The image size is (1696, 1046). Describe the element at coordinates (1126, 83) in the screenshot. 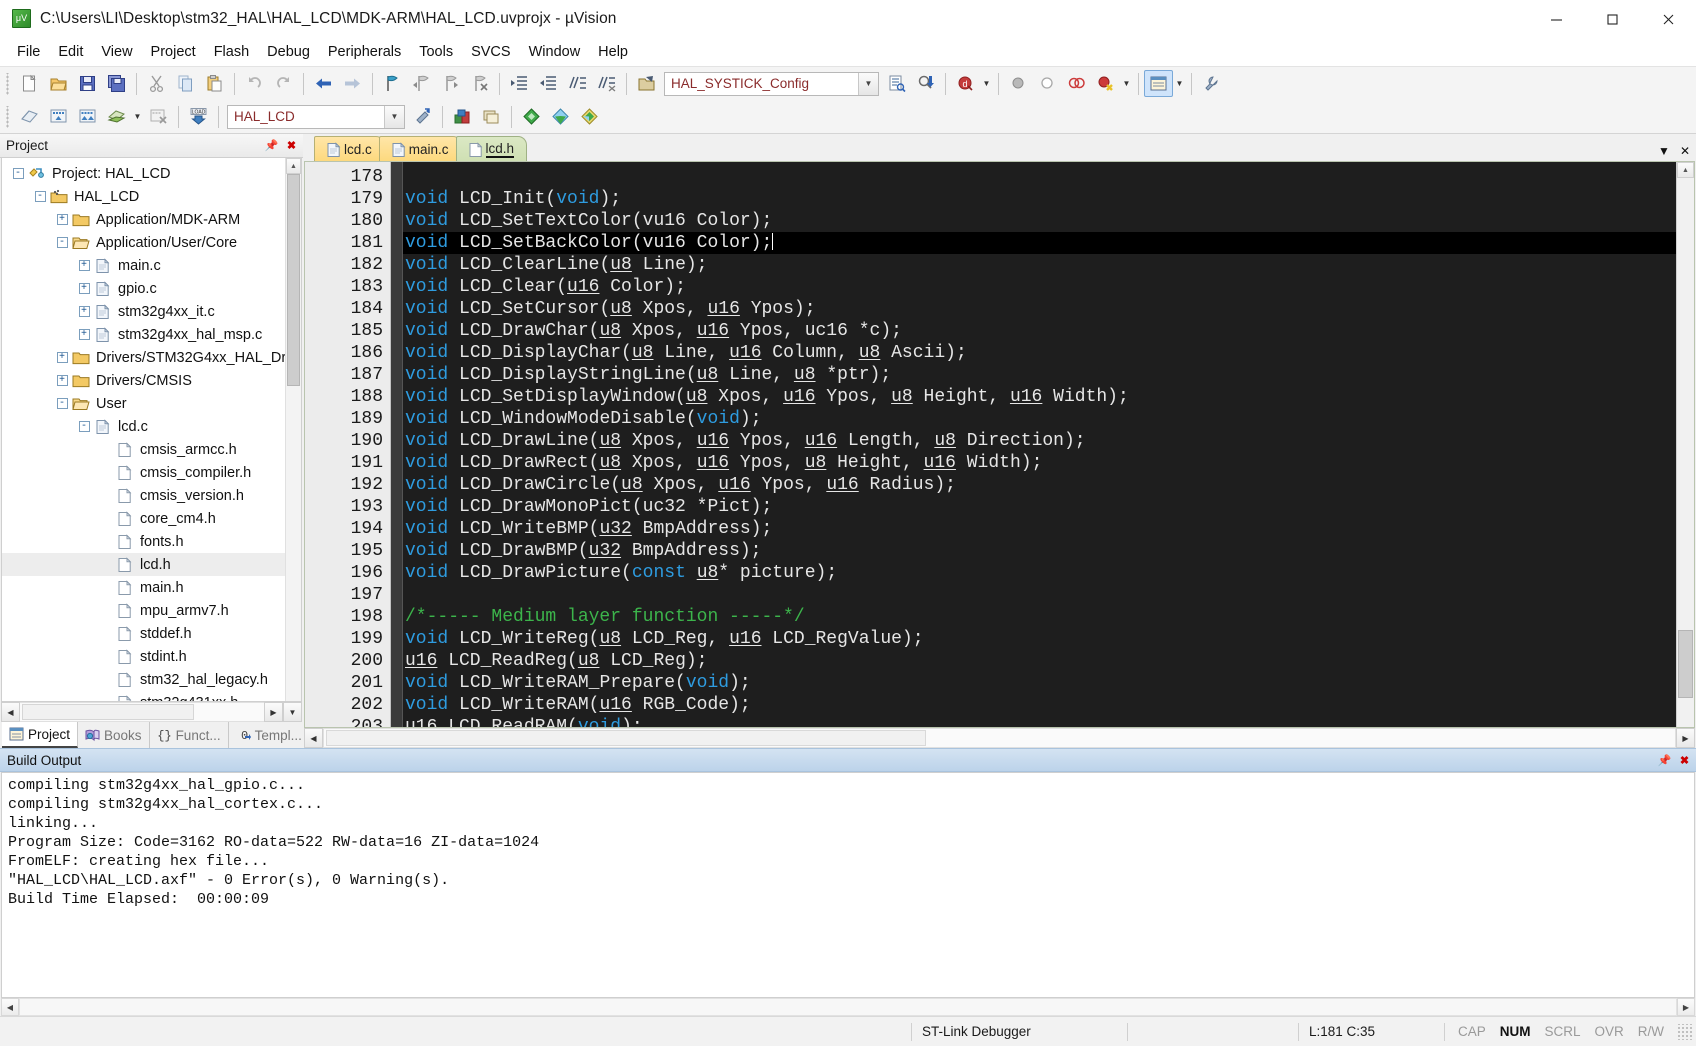

I see `breakpoint-dropdown-arrow: ▼` at that location.